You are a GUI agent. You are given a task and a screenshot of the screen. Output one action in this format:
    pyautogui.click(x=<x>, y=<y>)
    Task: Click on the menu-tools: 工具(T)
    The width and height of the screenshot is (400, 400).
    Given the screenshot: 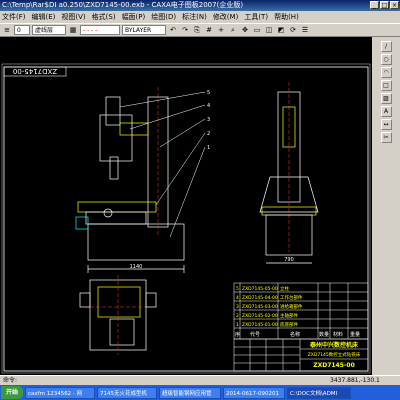 What is the action you would take?
    pyautogui.click(x=256, y=17)
    